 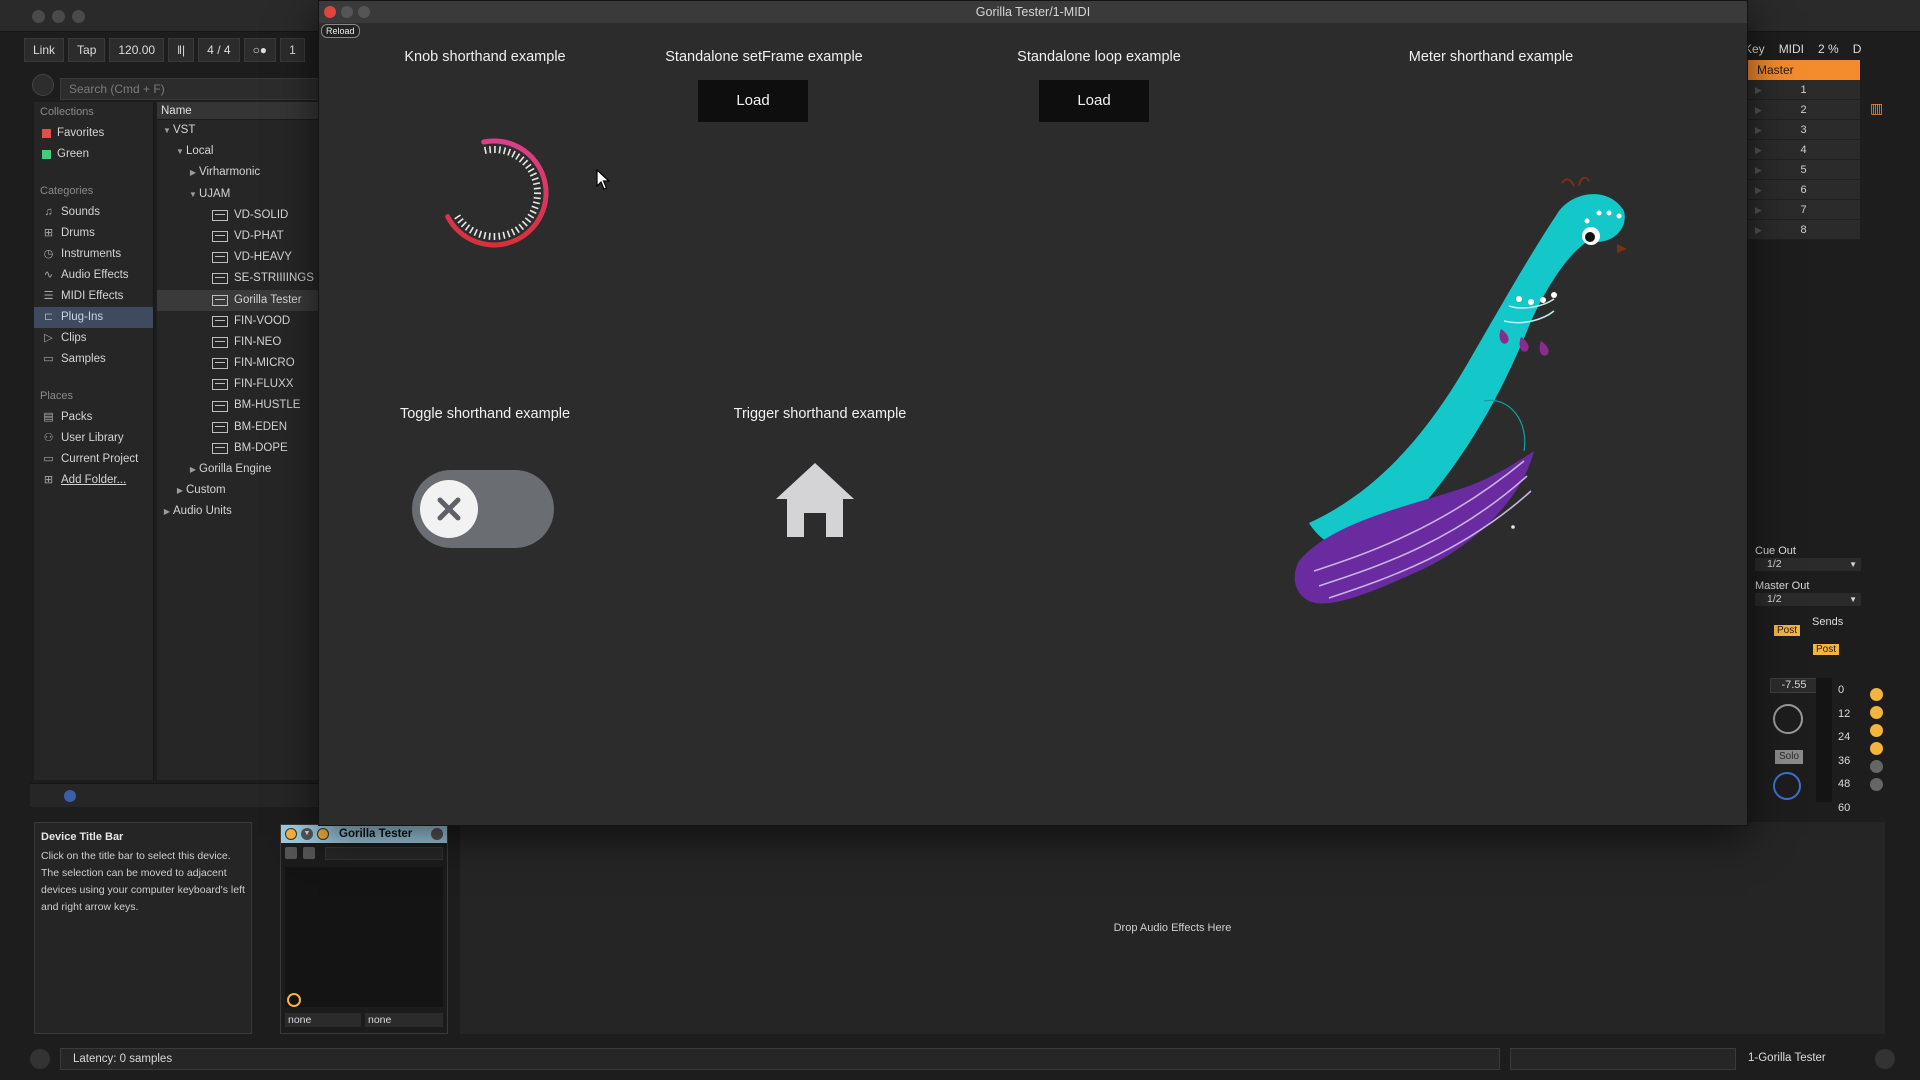 I want to click on sends-toggle-icon, so click(x=1876, y=712).